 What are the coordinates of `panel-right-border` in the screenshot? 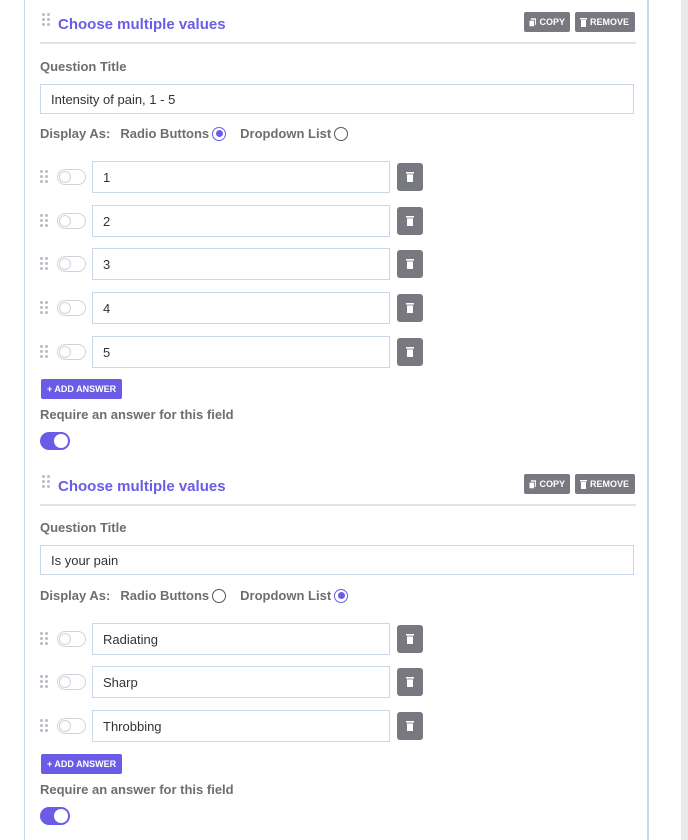 It's located at (648, 420).